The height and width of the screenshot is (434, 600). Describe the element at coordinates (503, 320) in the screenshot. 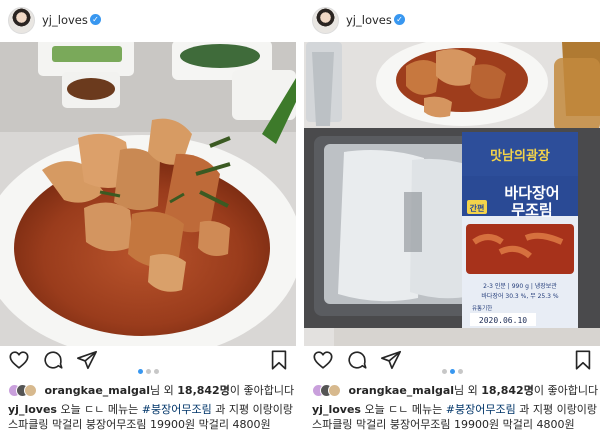

I see `package-date: 2020.06.10` at that location.